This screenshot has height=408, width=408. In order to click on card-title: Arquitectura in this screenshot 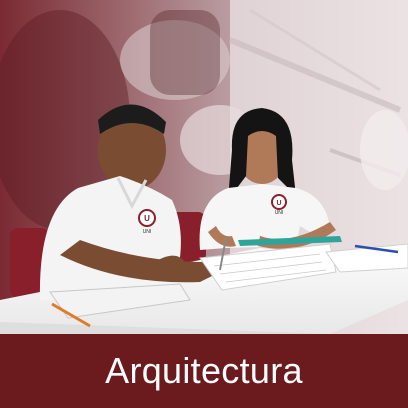, I will do `click(204, 370)`.